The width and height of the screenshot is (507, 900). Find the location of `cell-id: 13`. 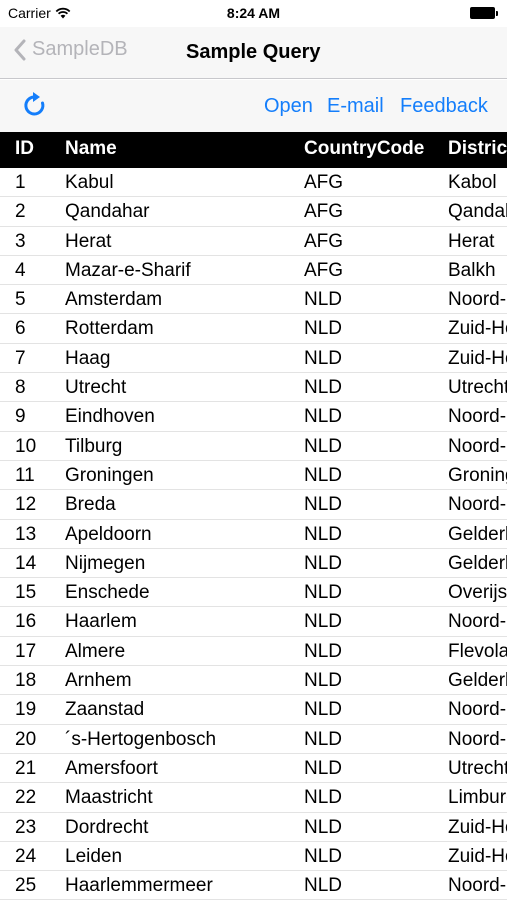

cell-id: 13 is located at coordinates (26, 534).